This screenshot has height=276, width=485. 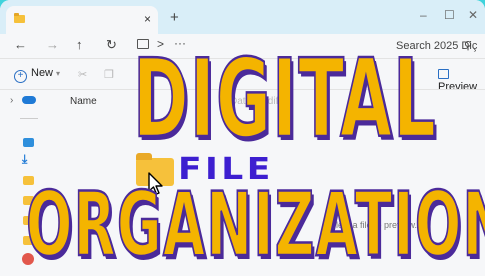 I want to click on chevron-down-icon: ▾, so click(x=58, y=73).